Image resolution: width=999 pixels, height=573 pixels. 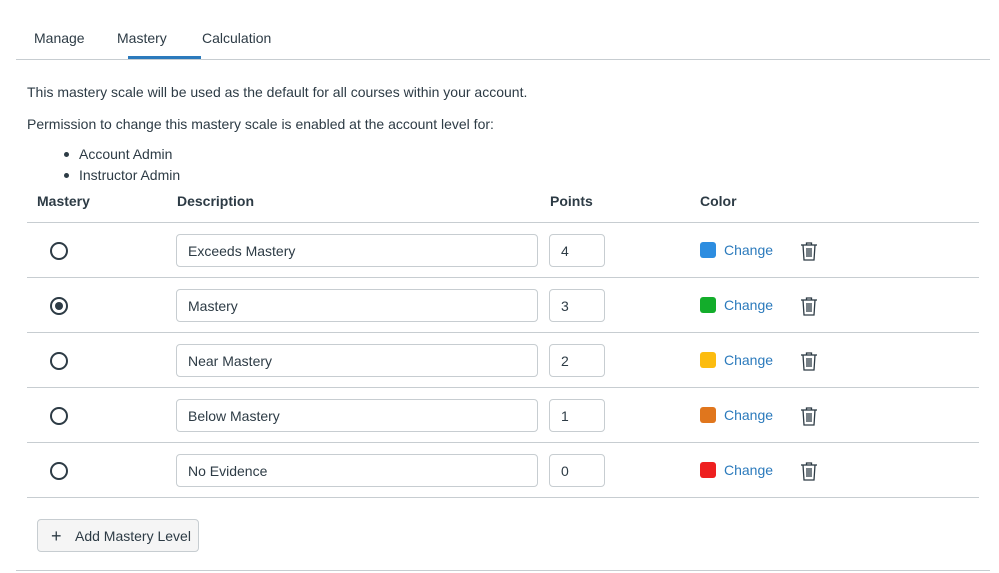 I want to click on add-mastery-level-button: + Add Mastery Level, so click(x=118, y=535).